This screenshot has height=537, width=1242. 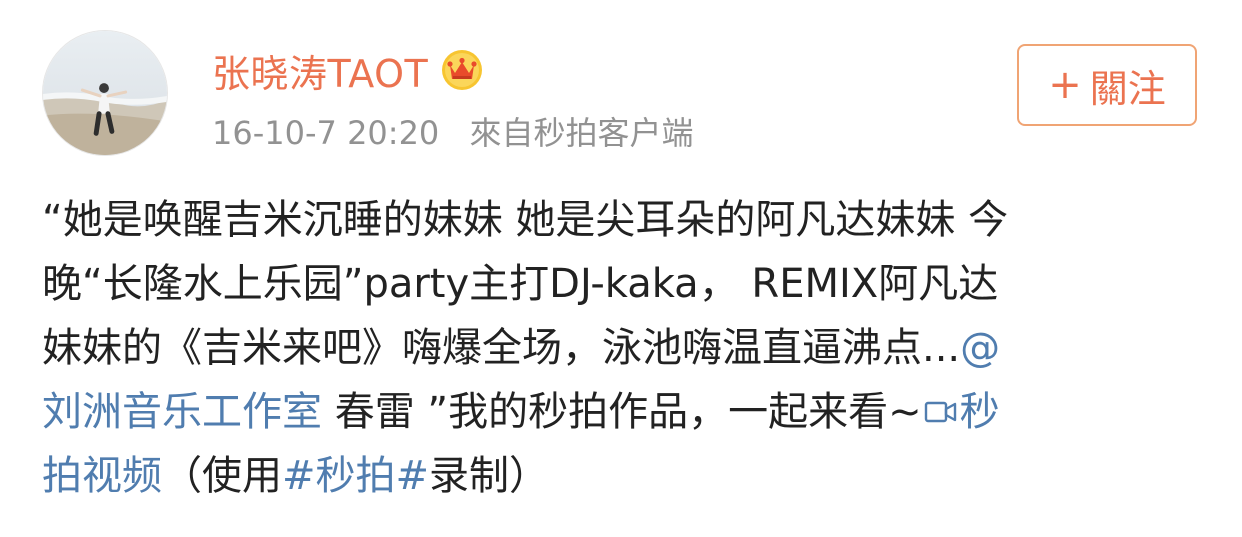 I want to click on post-text-segment: （使用, so click(x=222, y=476).